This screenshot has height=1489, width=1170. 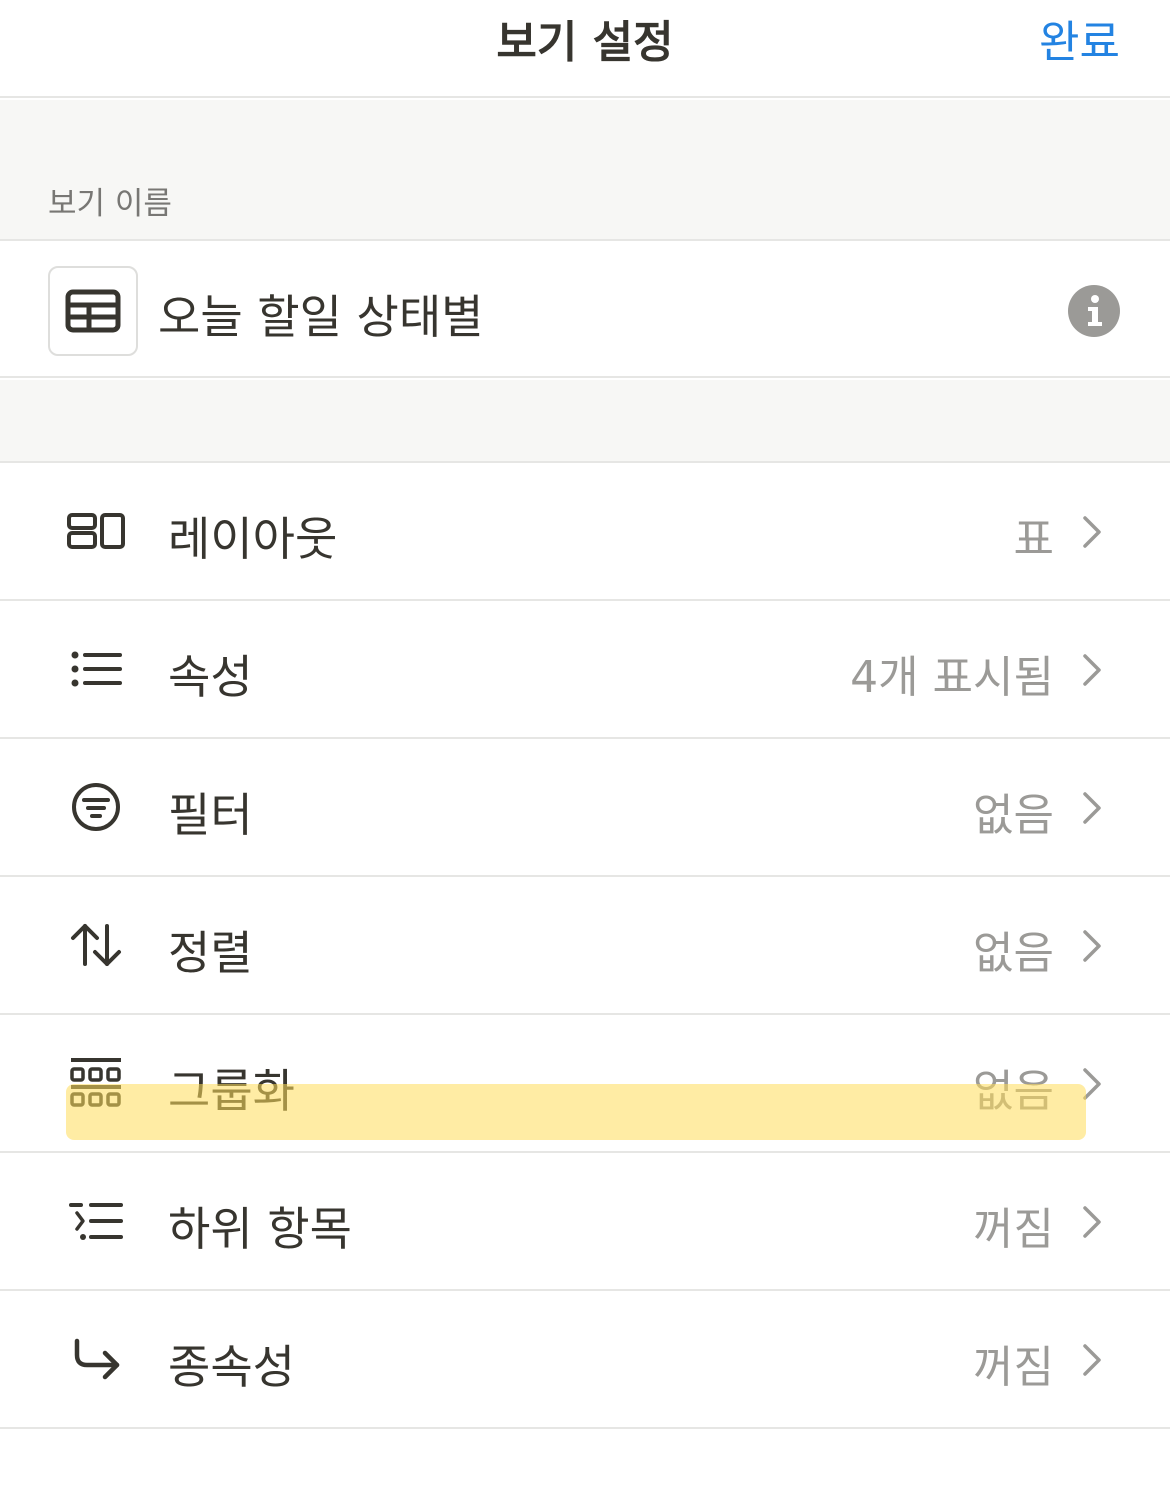 What do you see at coordinates (253, 539) in the screenshot?
I see `row-label-layout: 레이아웃` at bounding box center [253, 539].